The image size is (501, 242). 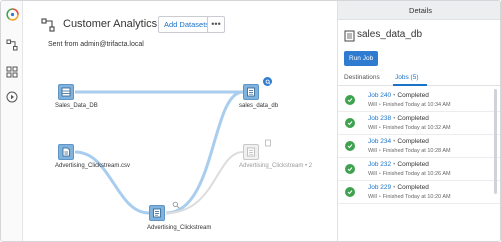 What do you see at coordinates (179, 228) in the screenshot?
I see `node-label-advertising-recipe: Advertising_Clickstream` at bounding box center [179, 228].